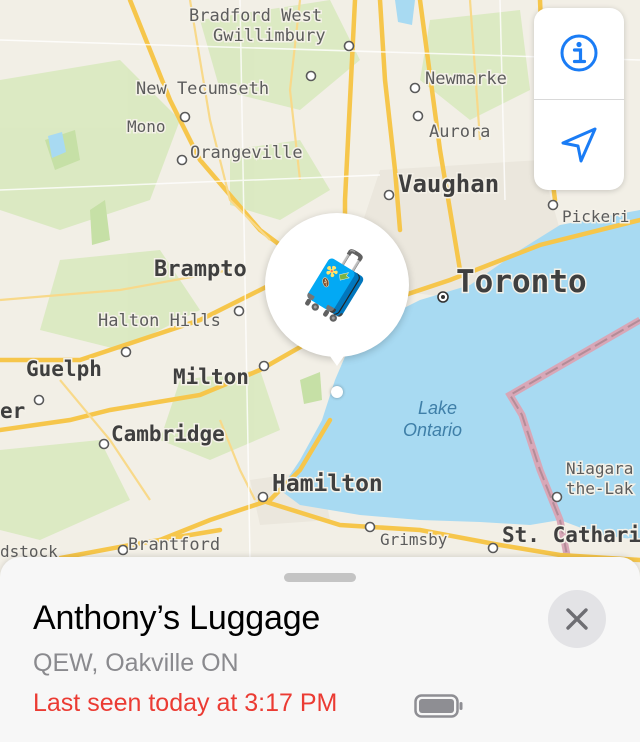  I want to click on item-address: QEW, Oakville ON, so click(136, 663).